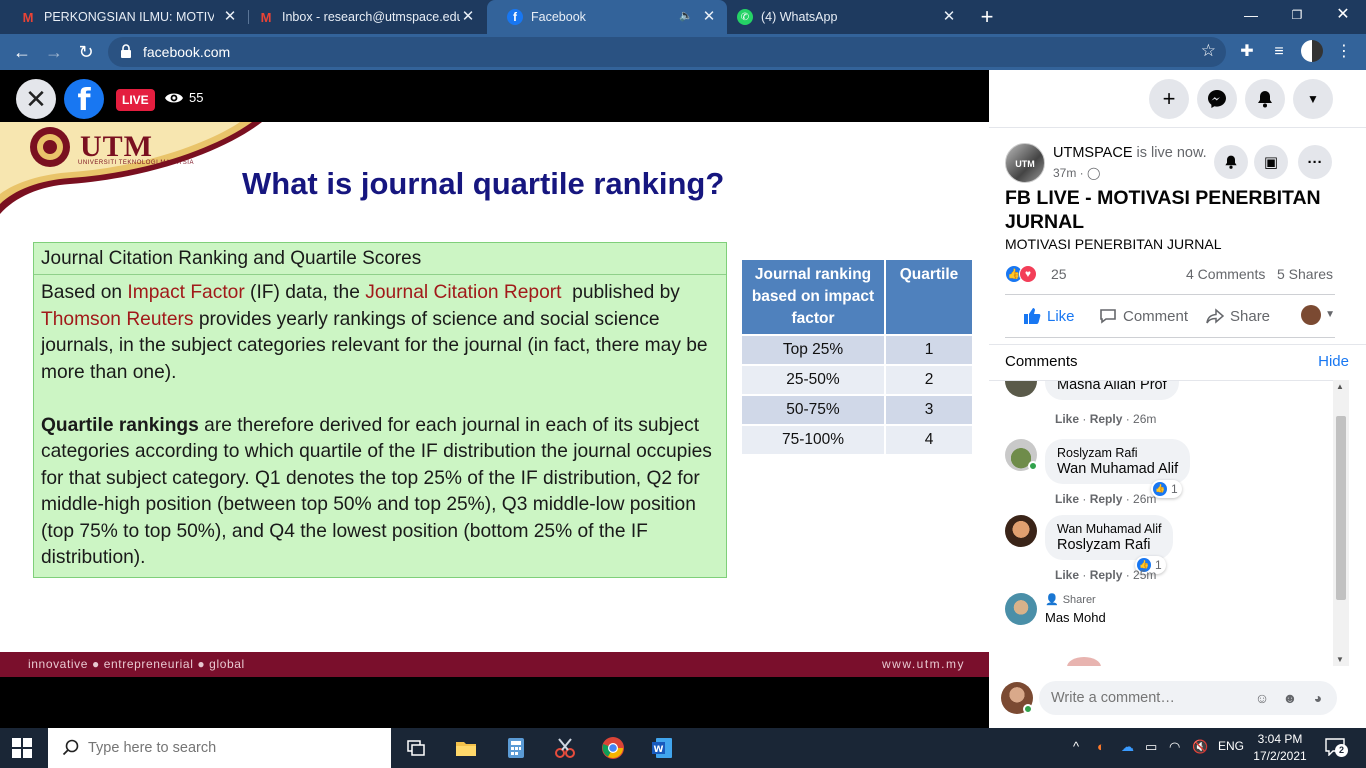 This screenshot has height=768, width=1366. Describe the element at coordinates (1340, 659) in the screenshot. I see `scroll-down-arrow: ▼` at that location.